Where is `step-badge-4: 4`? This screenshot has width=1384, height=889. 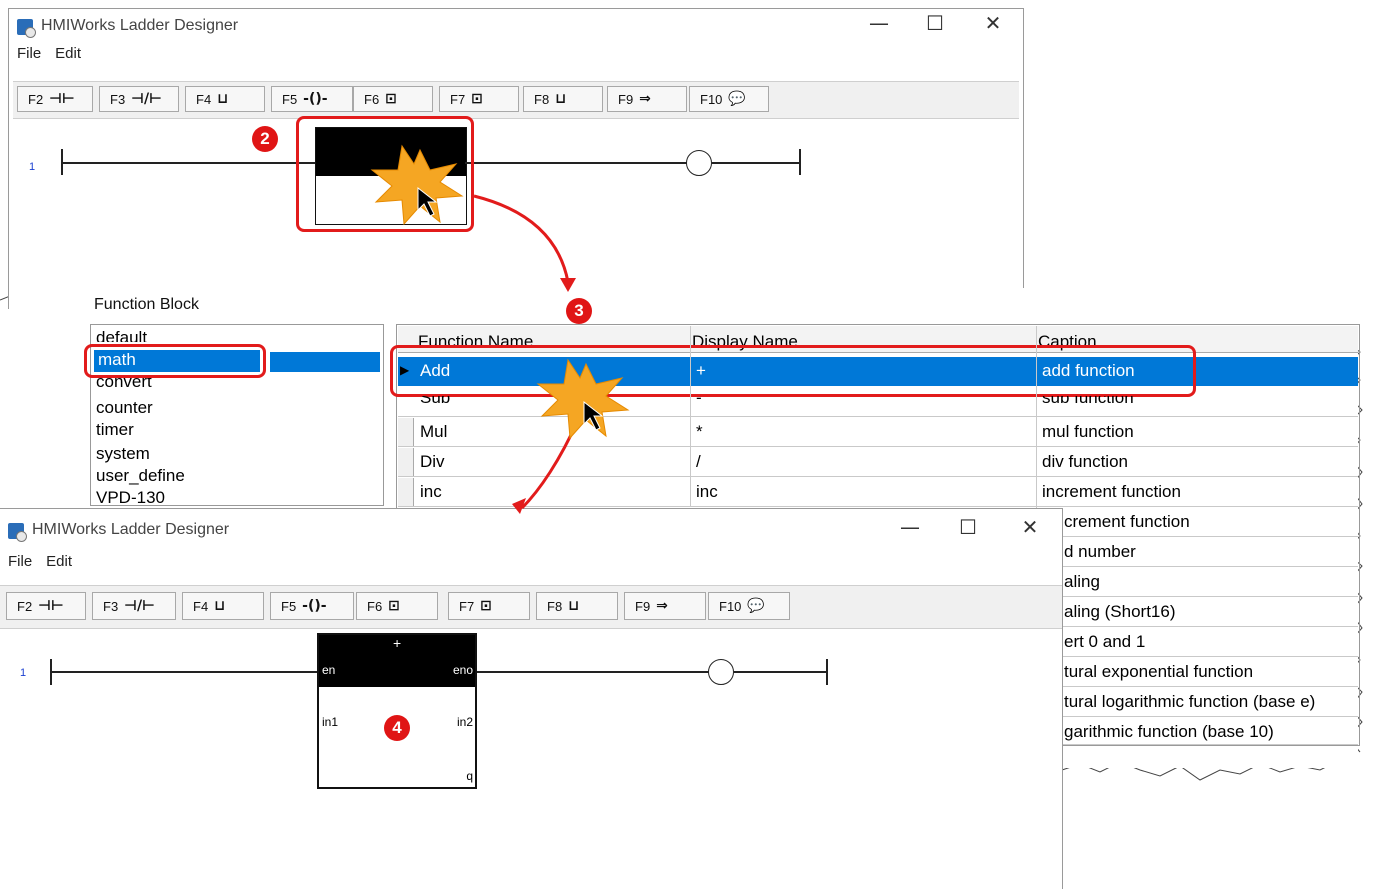
step-badge-4: 4 is located at coordinates (397, 728).